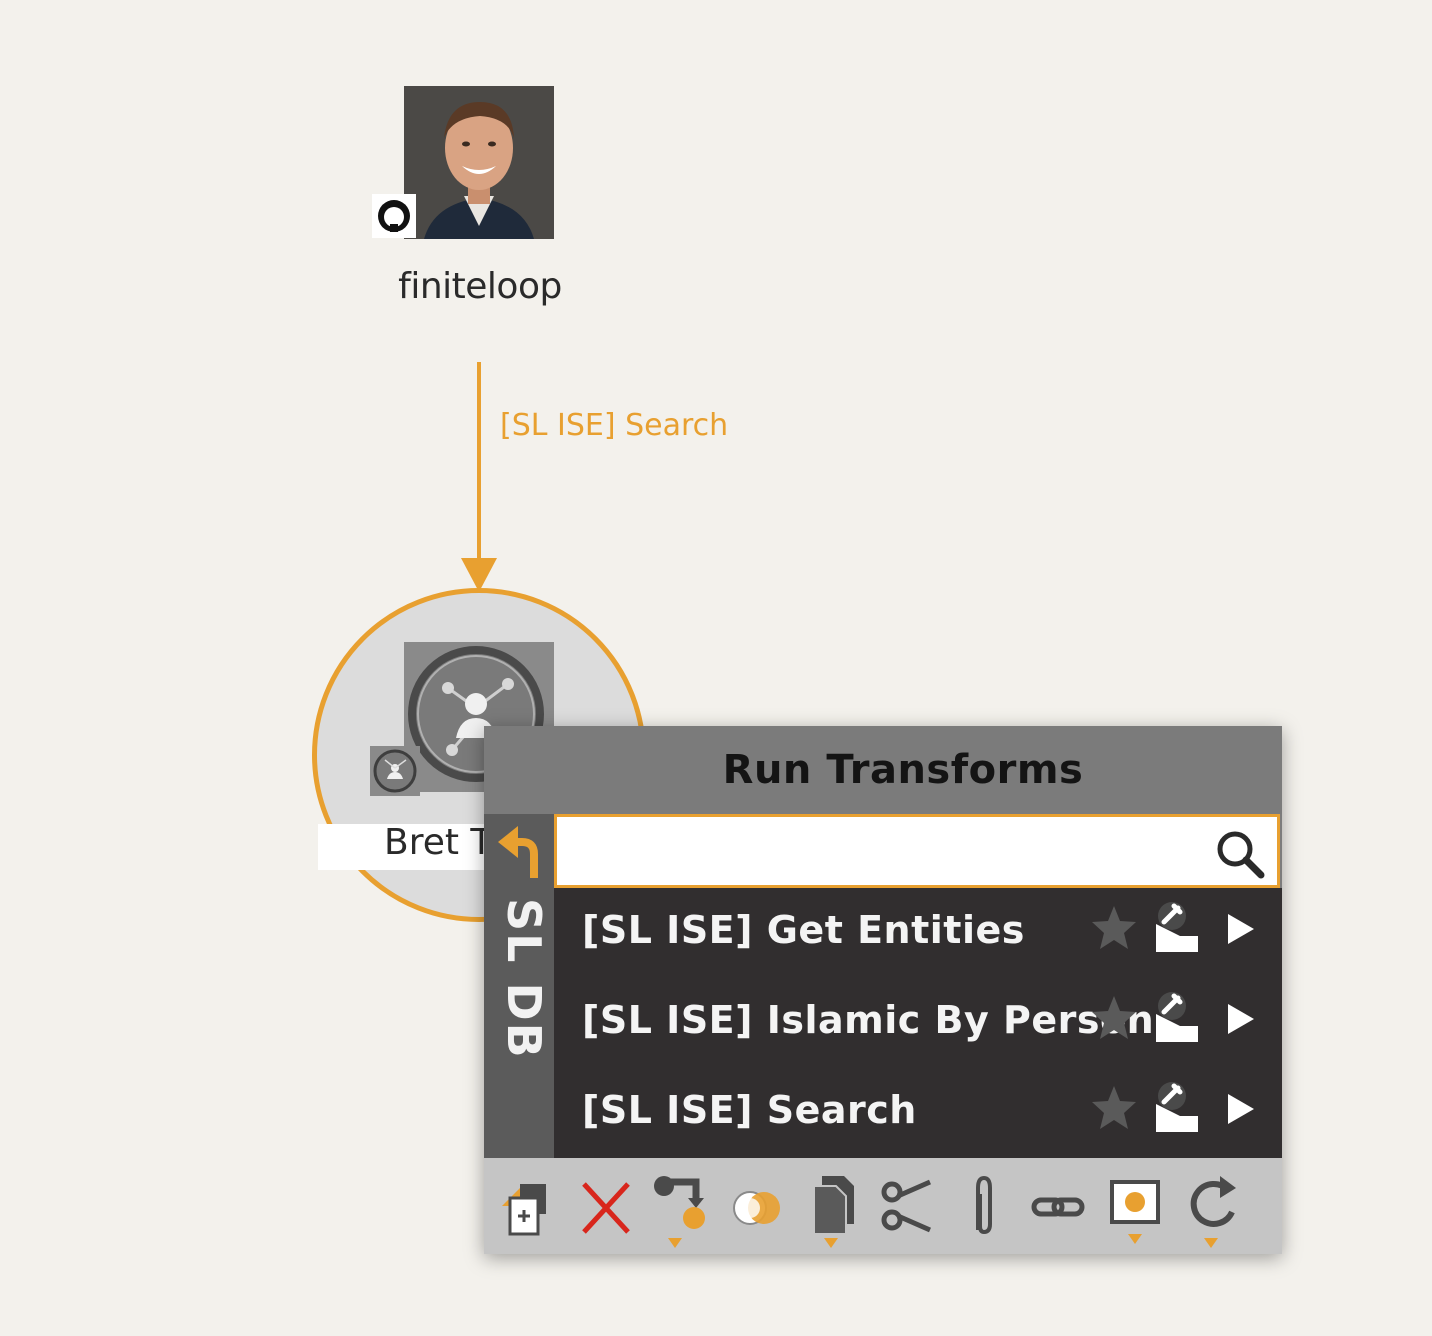  I want to click on link-line, so click(479, 467).